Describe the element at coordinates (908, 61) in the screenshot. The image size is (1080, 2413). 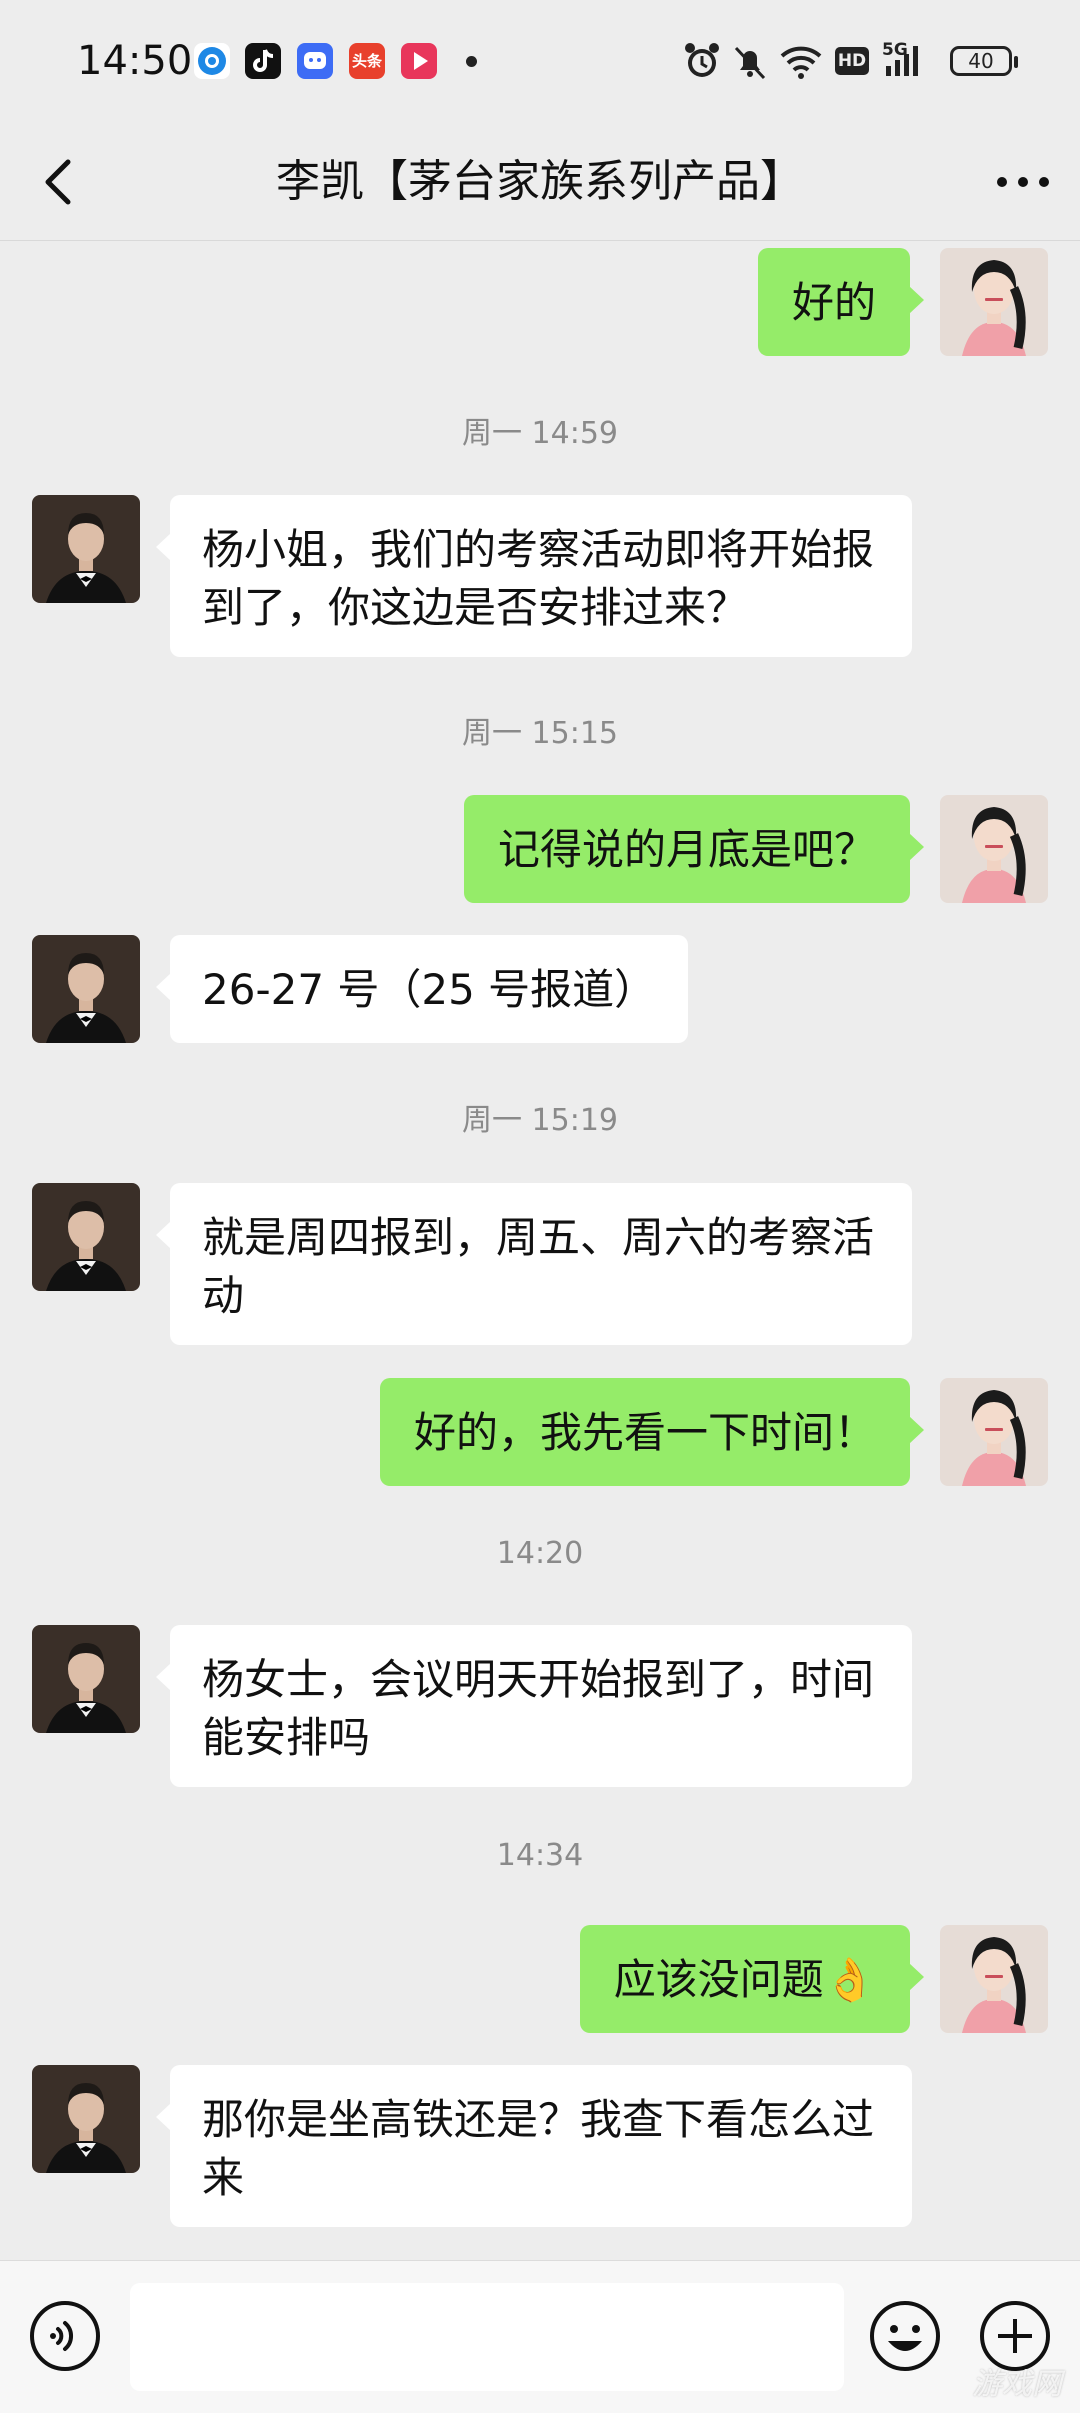
I see `signal-icon: 5G` at that location.